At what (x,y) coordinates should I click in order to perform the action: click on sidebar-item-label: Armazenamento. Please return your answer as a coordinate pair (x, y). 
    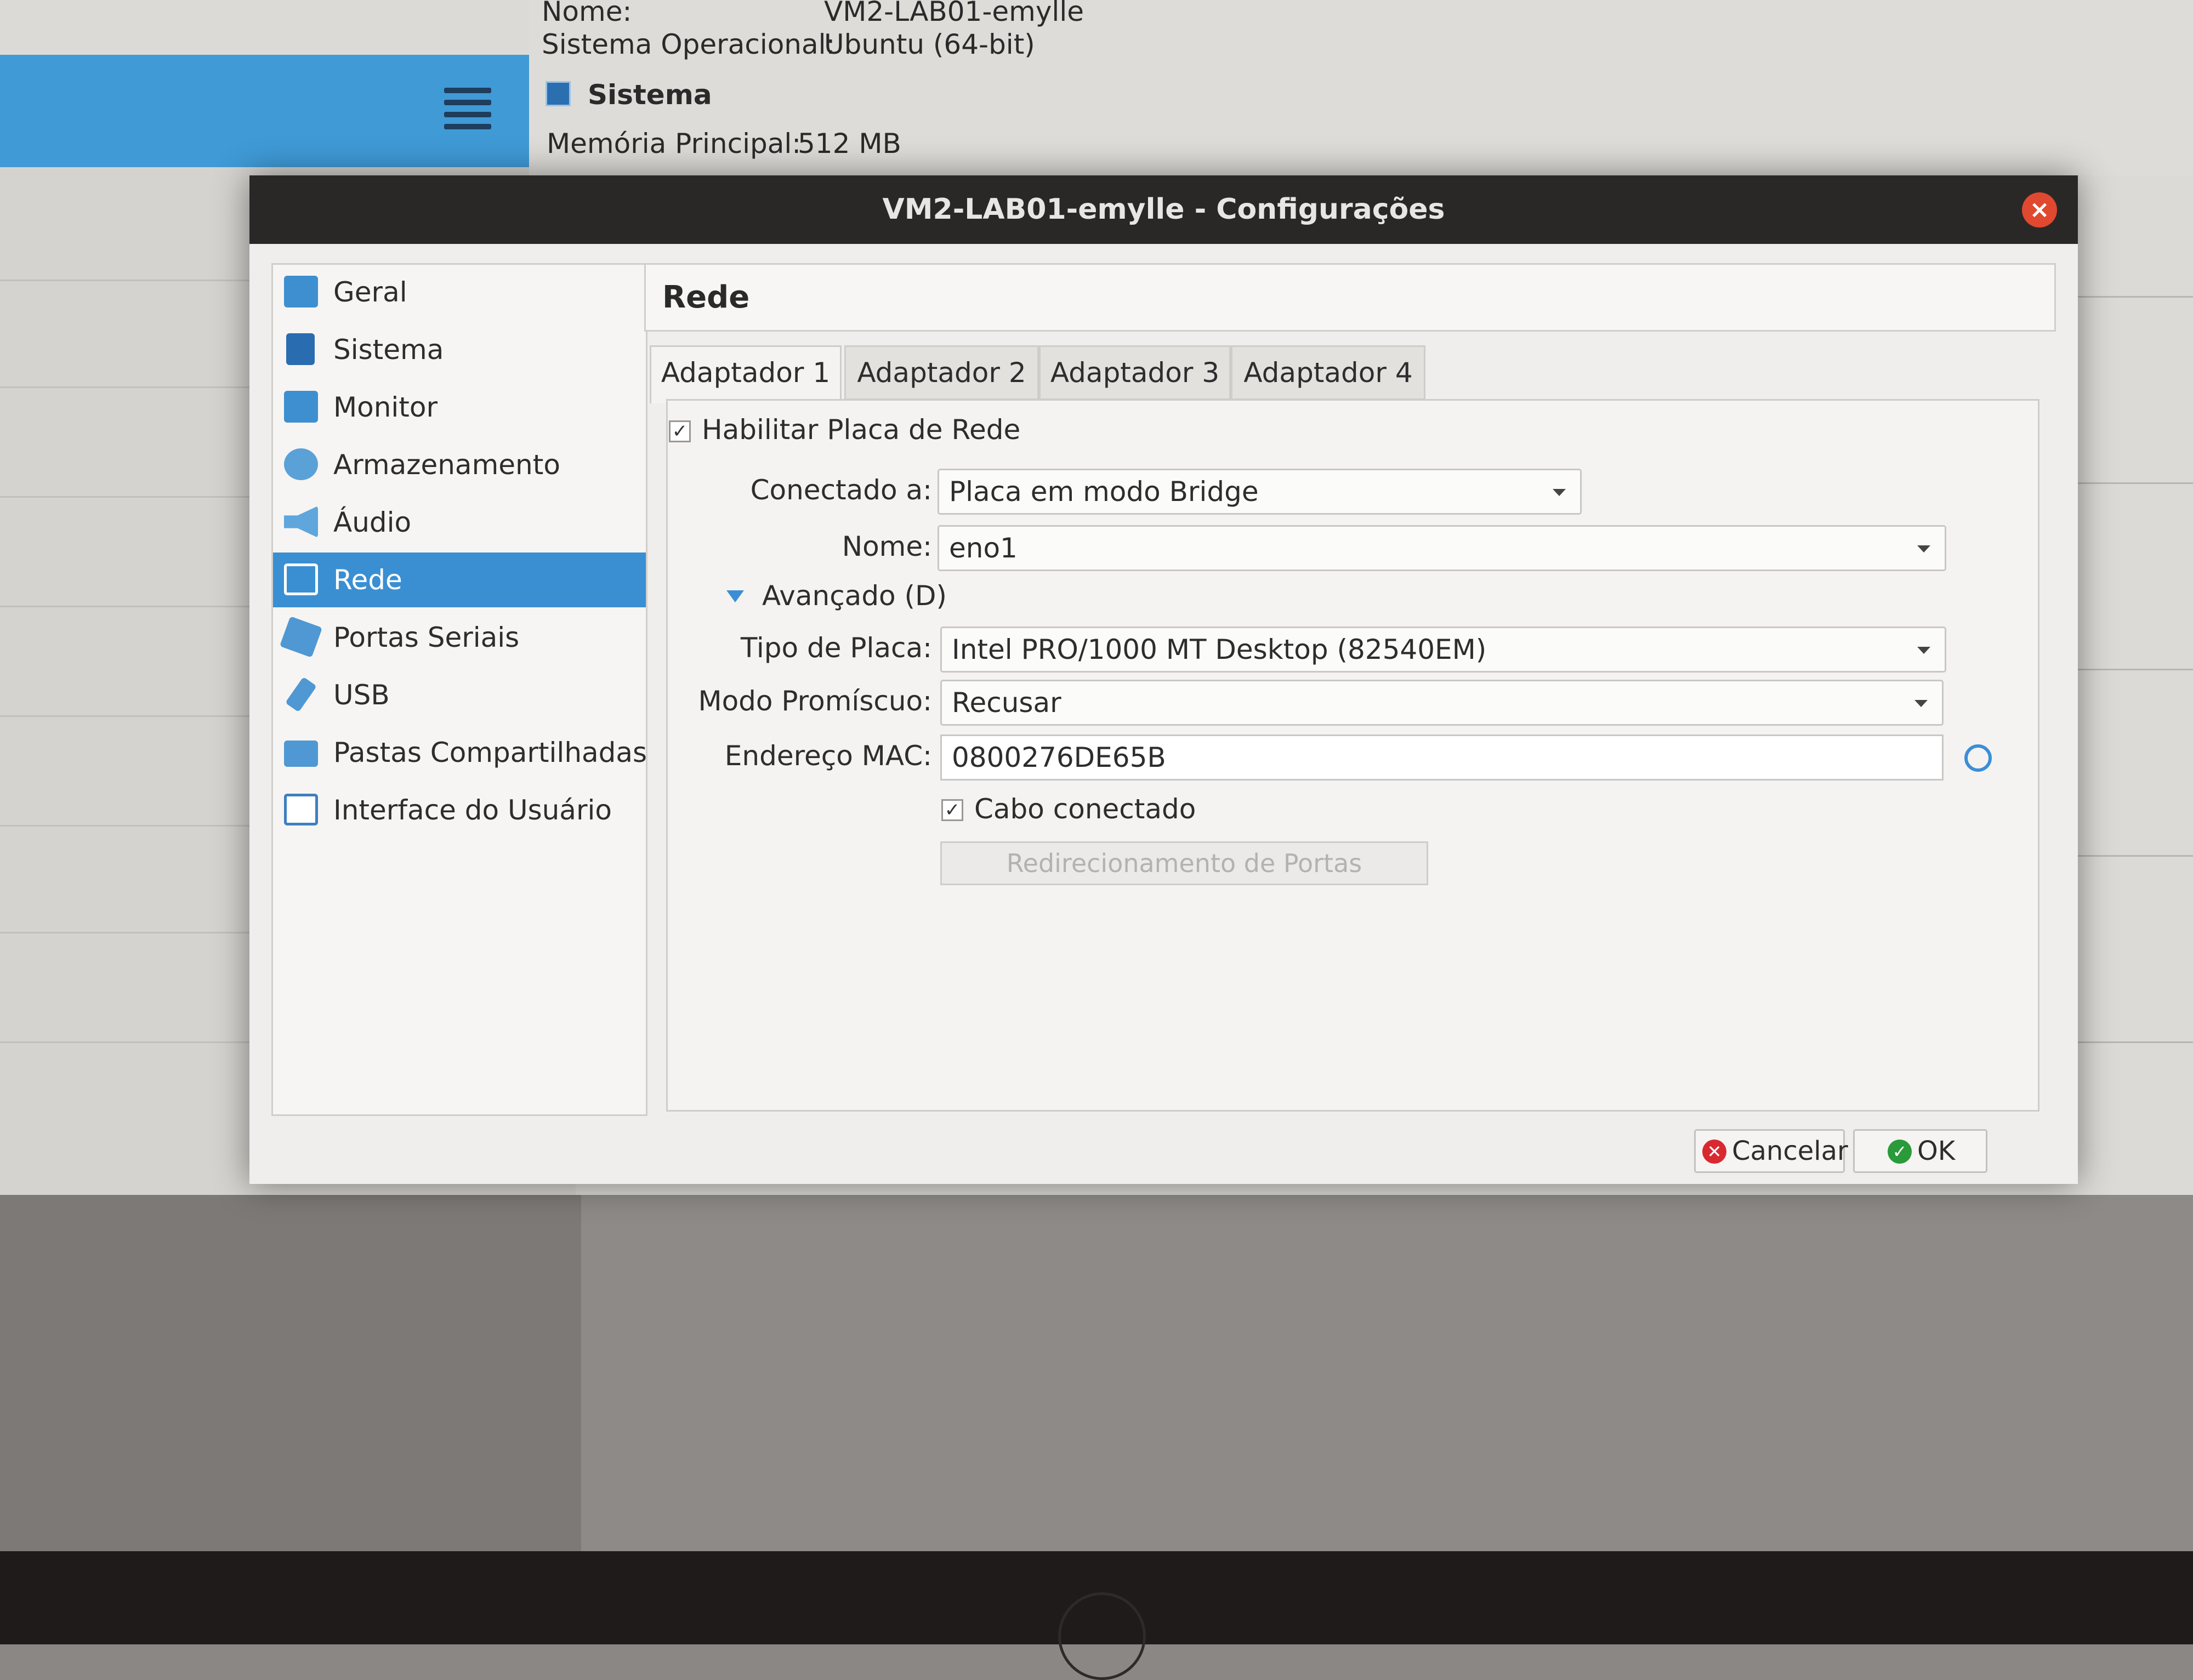
    Looking at the image, I should click on (446, 465).